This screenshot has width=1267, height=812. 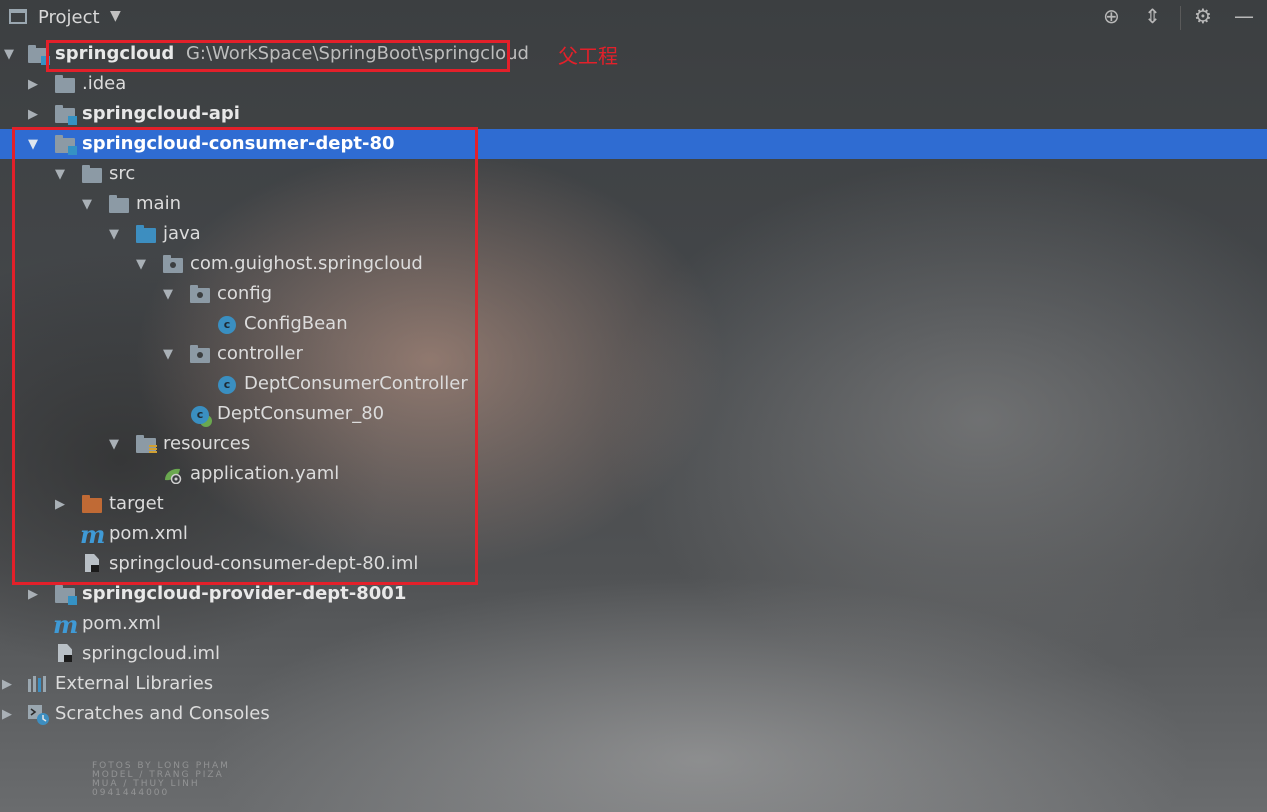 I want to click on tree-node-root-iml: springcloud.iml, so click(x=633, y=654).